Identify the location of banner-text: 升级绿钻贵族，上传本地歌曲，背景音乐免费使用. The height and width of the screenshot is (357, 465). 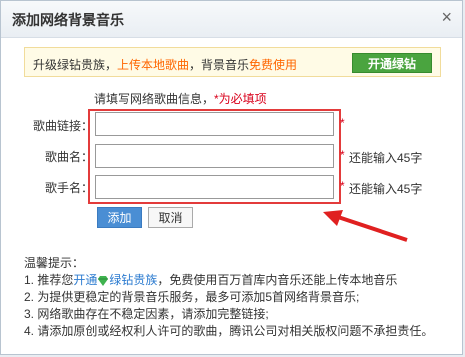
(165, 64).